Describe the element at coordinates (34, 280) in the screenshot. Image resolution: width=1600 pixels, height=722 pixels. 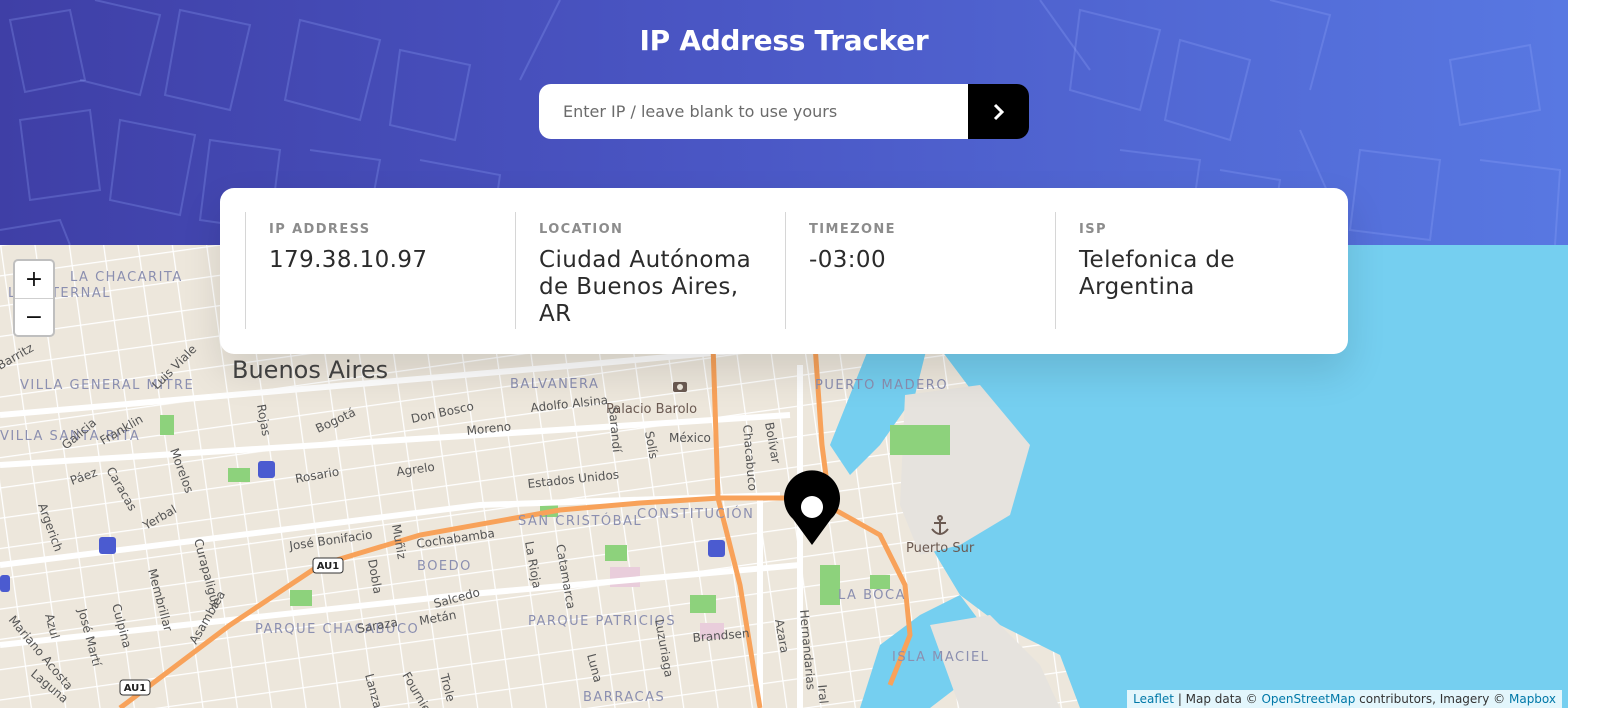
I see `zoom-in-button: +` at that location.